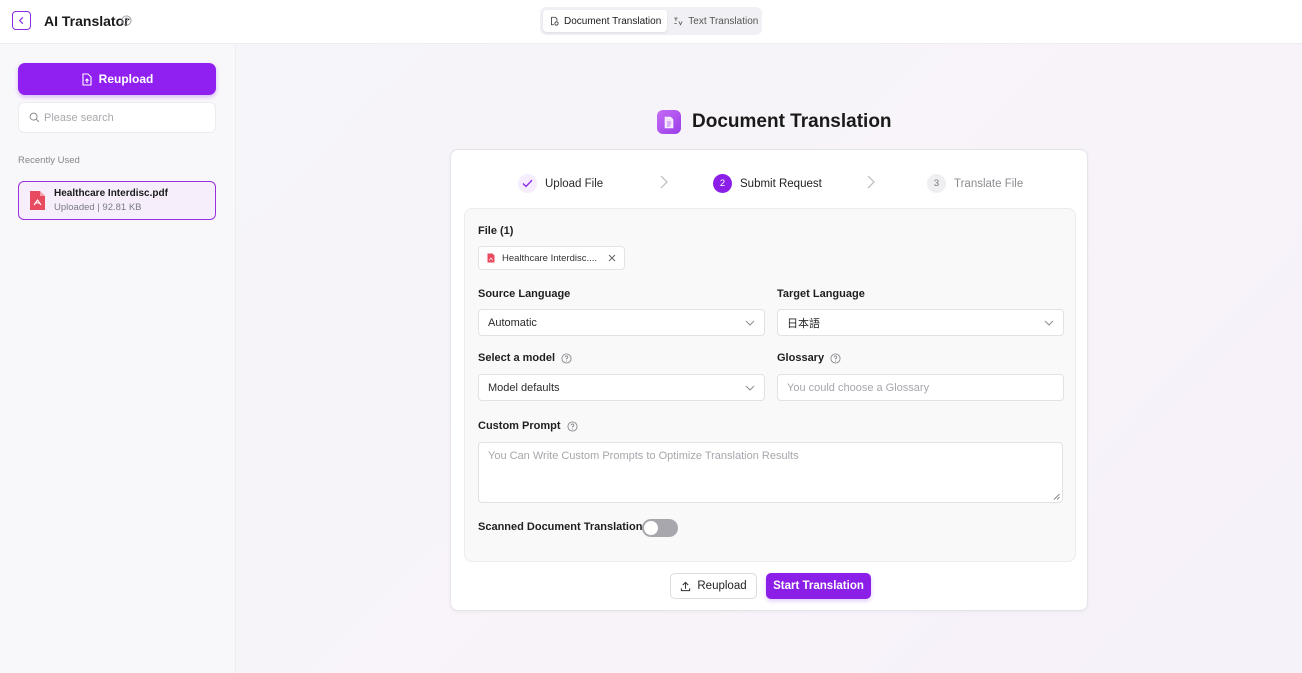 This screenshot has width=1302, height=673. Describe the element at coordinates (34, 117) in the screenshot. I see `search-icon` at that location.